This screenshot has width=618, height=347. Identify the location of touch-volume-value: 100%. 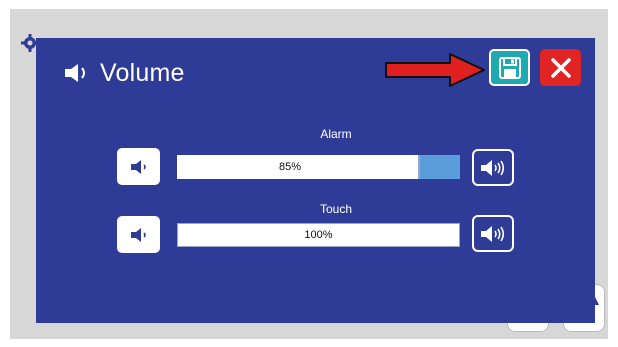
(318, 235).